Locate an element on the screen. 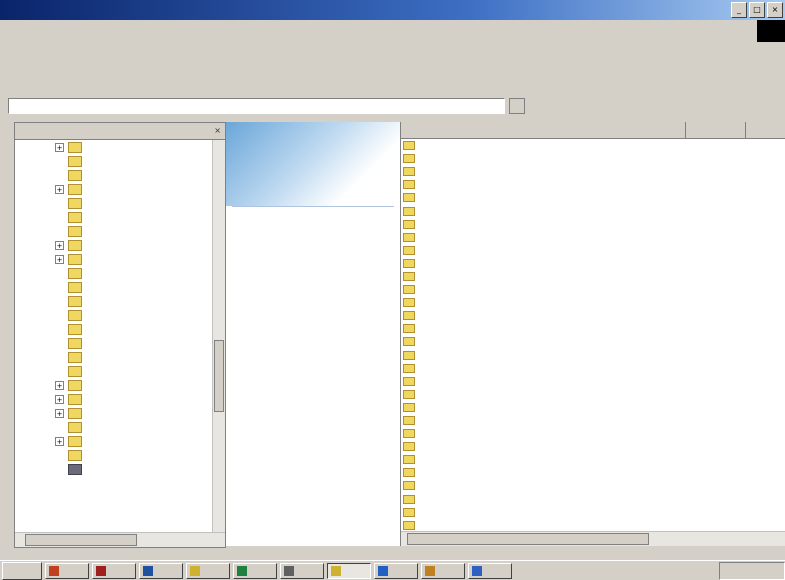 Image resolution: width=785 pixels, height=580 pixels. column-headers is located at coordinates (593, 130).